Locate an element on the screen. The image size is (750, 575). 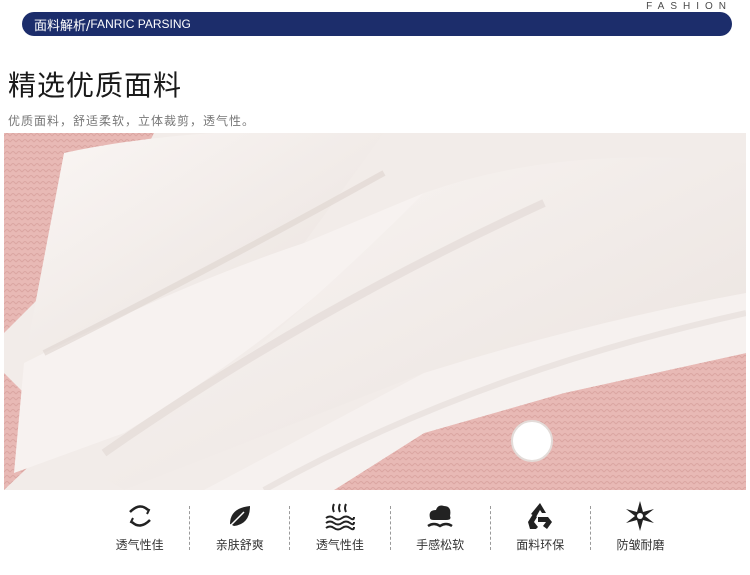
page-title: 精选优质面料 is located at coordinates (95, 85).